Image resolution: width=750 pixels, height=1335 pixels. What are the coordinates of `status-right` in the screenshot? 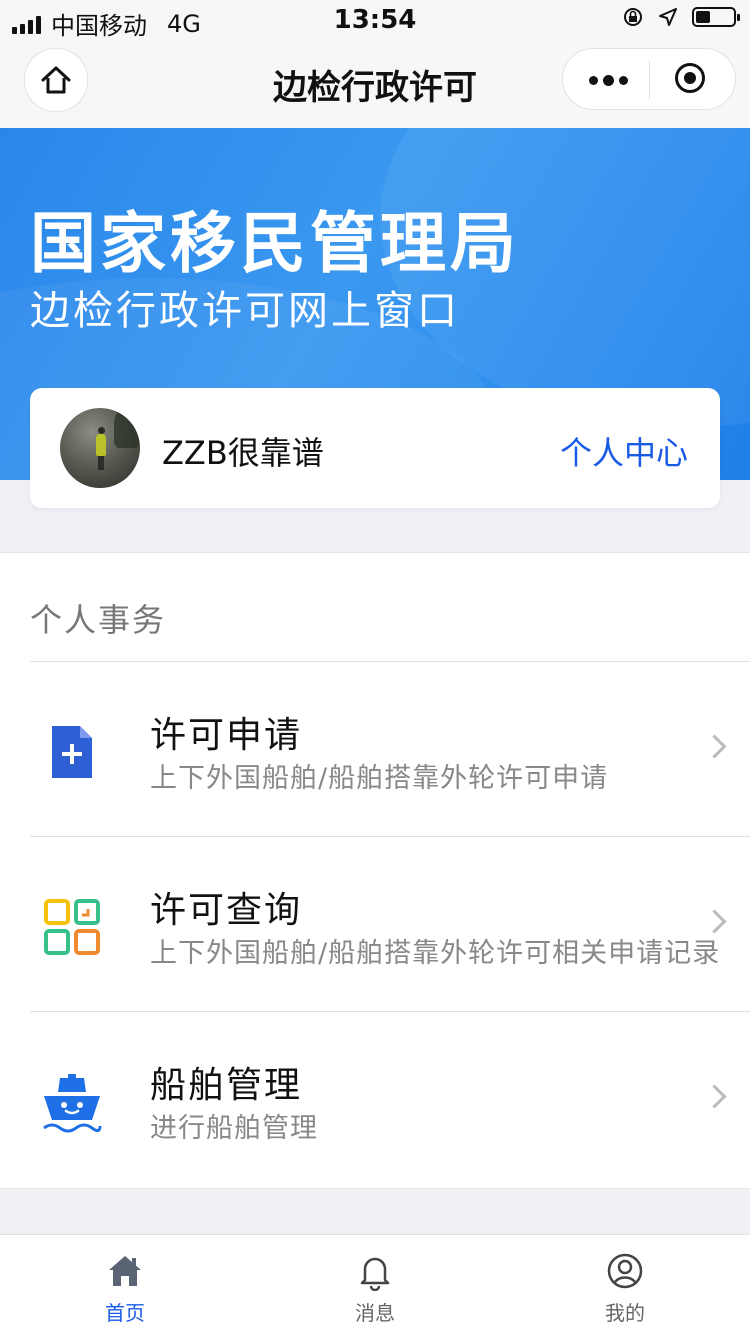 It's located at (681, 17).